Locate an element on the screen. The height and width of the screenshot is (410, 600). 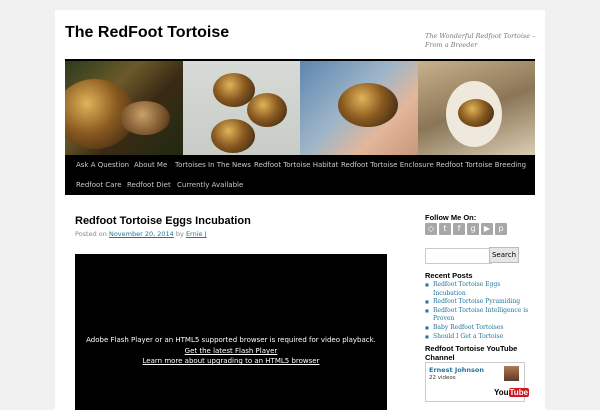
youtube-logo-you: You is located at coordinates (501, 392).